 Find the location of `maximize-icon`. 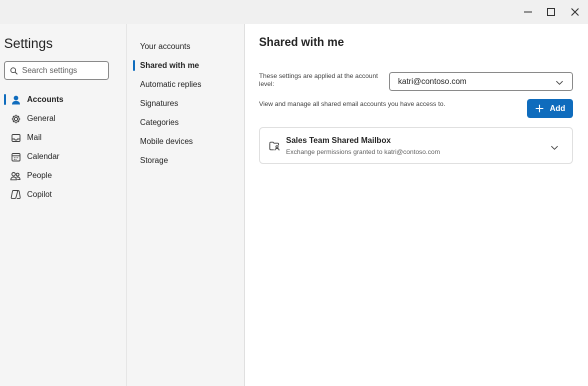

maximize-icon is located at coordinates (551, 12).